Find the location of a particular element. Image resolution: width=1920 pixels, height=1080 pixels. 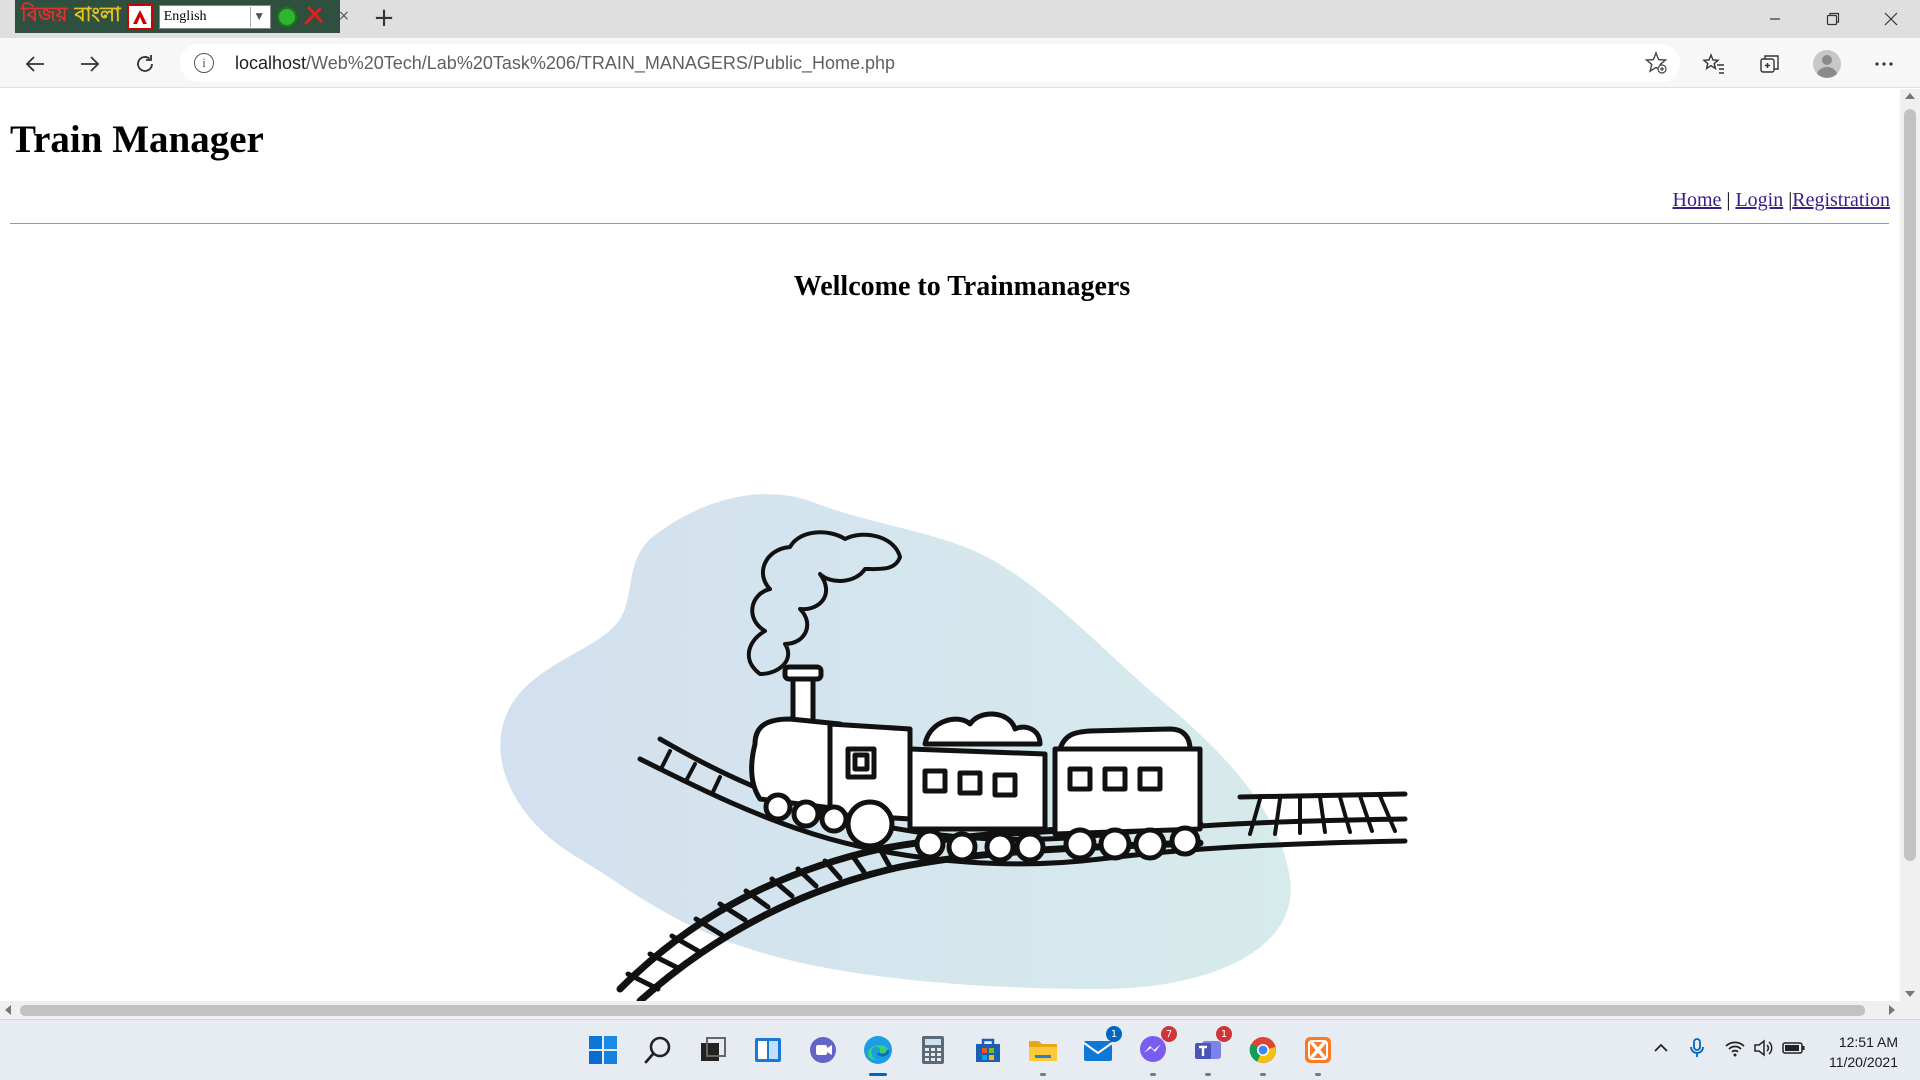

microphone-icon is located at coordinates (1697, 1048).